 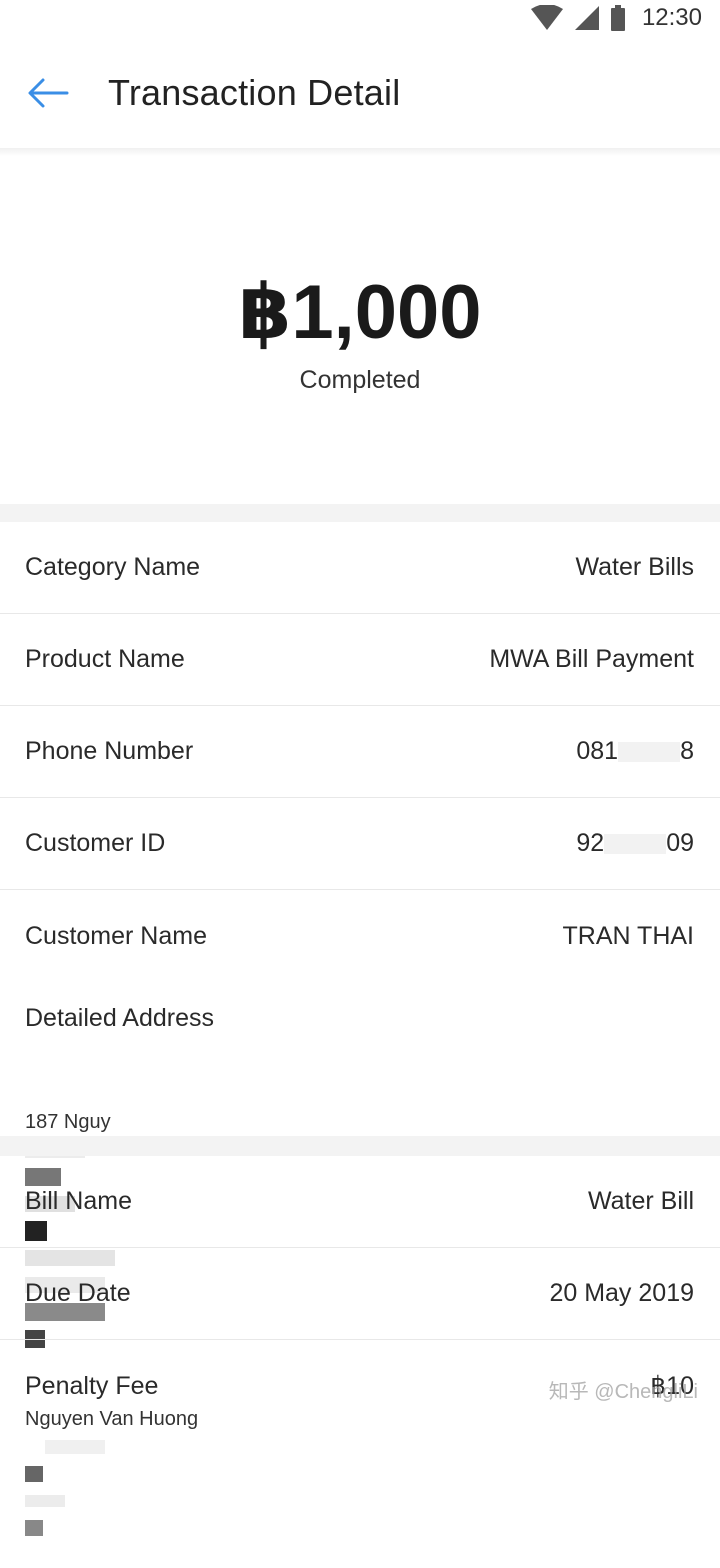 I want to click on address-label: Detailed Address, so click(x=120, y=1018).